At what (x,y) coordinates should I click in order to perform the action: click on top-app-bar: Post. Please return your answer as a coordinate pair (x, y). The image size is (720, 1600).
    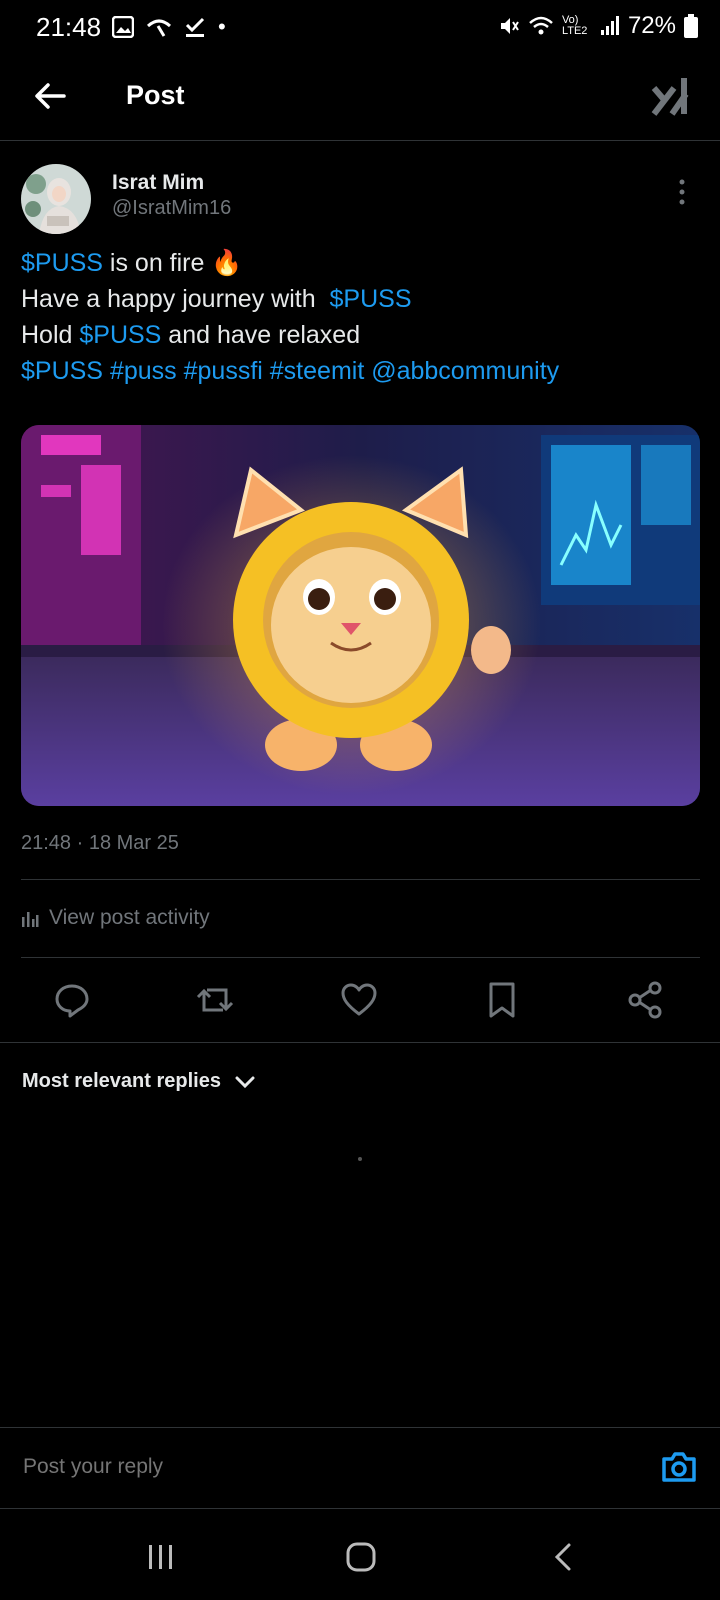
    Looking at the image, I should click on (360, 100).